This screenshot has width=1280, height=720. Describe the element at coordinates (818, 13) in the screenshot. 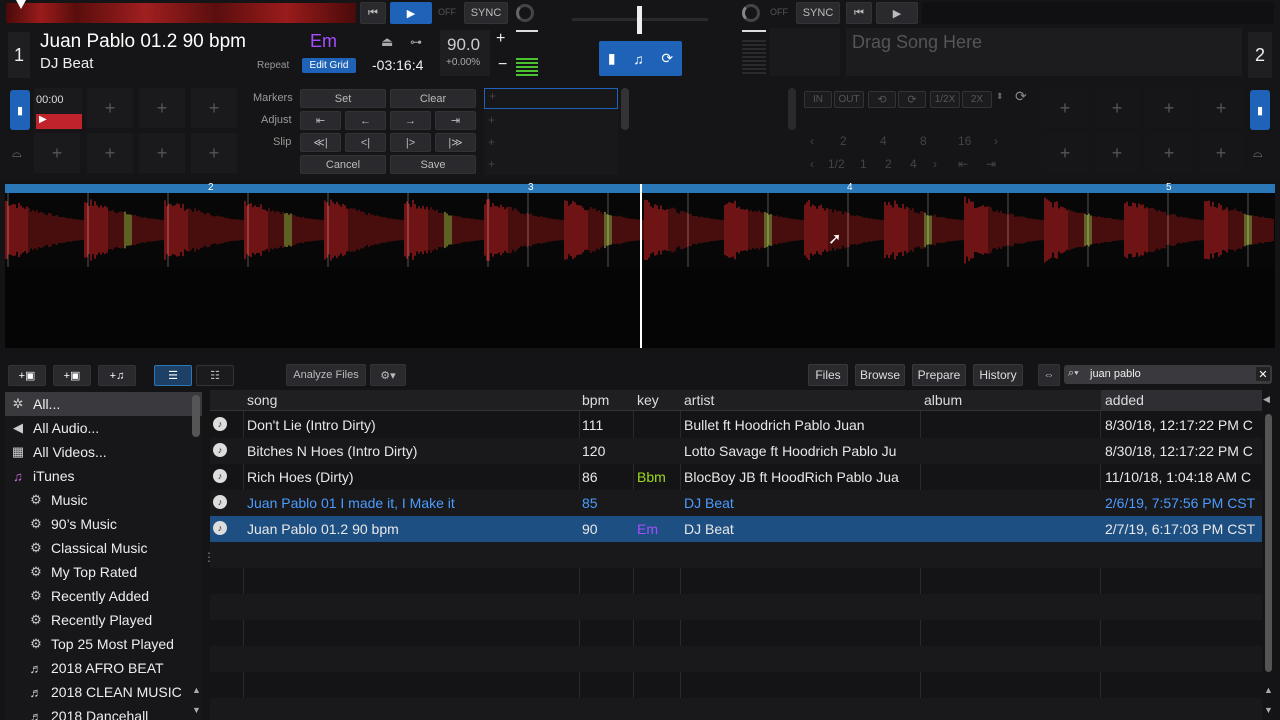

I see `deck2-sync-button: SYNC` at that location.